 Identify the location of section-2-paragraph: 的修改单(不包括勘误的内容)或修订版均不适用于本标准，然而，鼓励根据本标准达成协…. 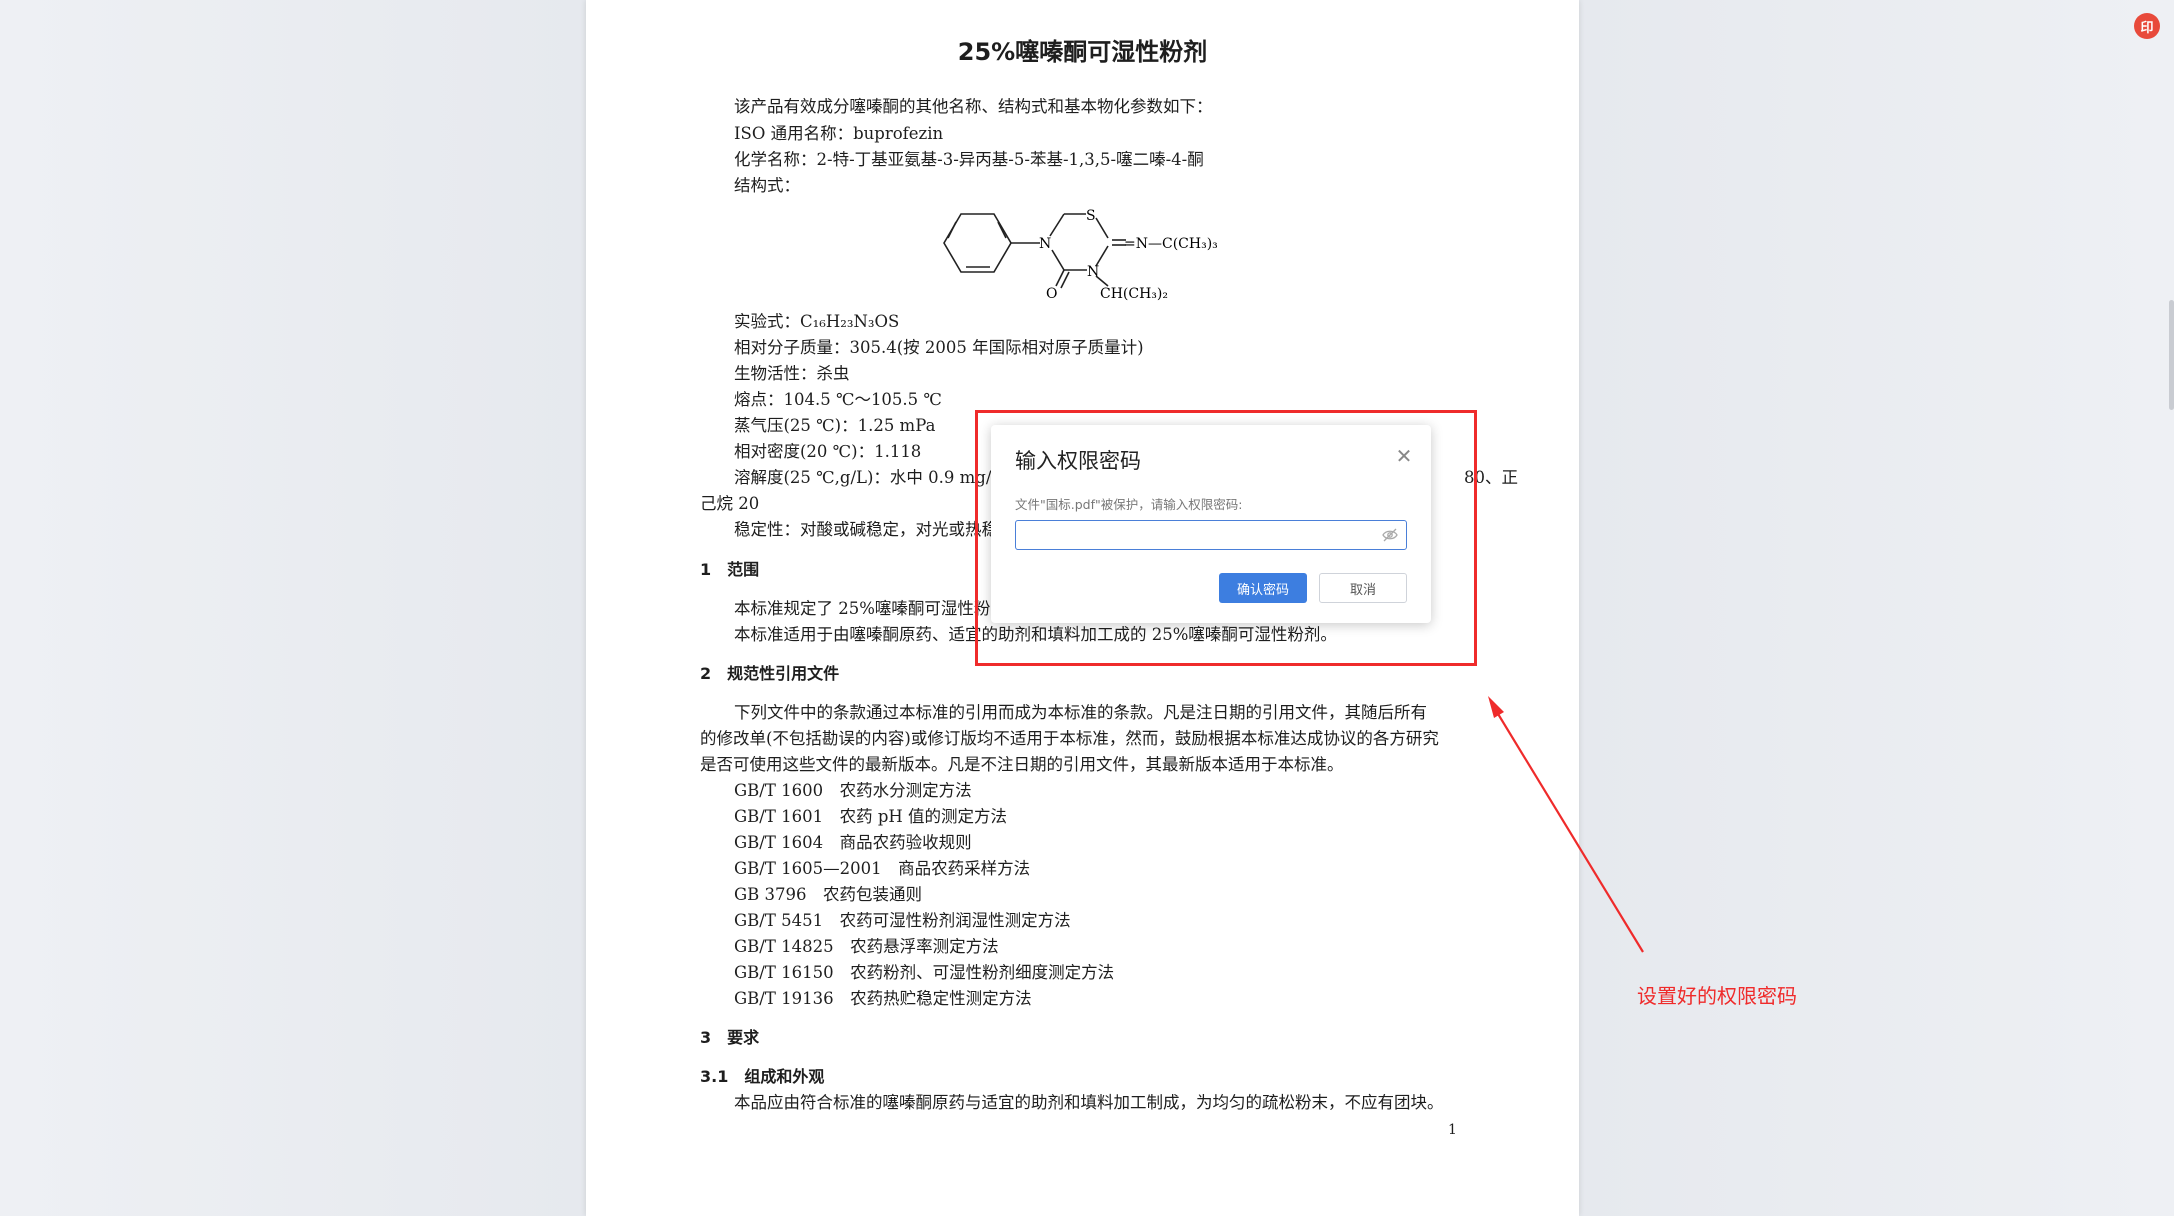
(1069, 738).